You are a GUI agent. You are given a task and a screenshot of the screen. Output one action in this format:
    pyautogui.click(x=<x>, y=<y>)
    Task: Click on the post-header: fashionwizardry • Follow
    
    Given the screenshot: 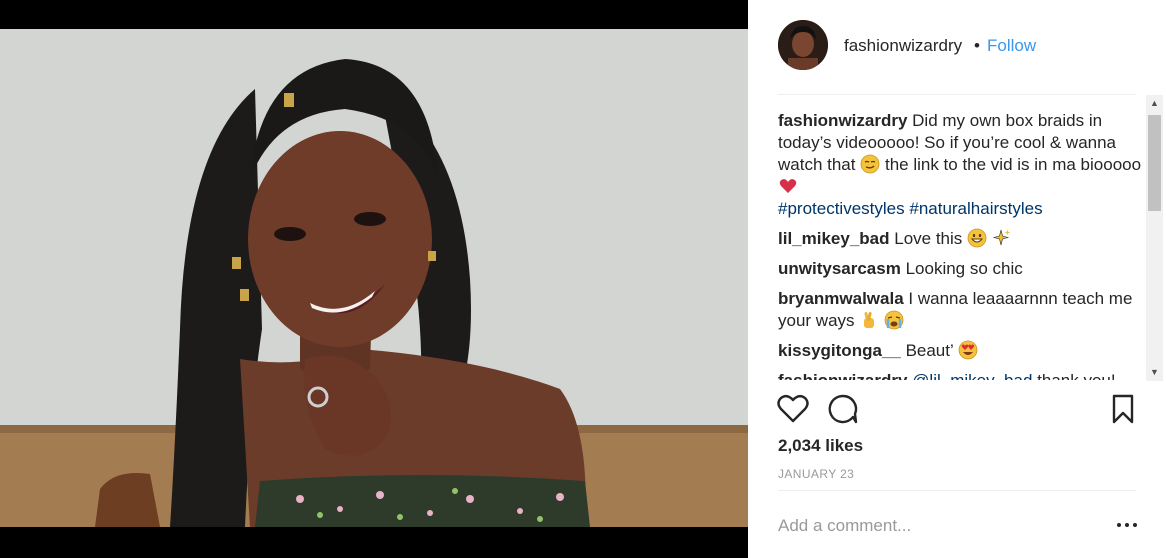 What is the action you would take?
    pyautogui.click(x=957, y=46)
    